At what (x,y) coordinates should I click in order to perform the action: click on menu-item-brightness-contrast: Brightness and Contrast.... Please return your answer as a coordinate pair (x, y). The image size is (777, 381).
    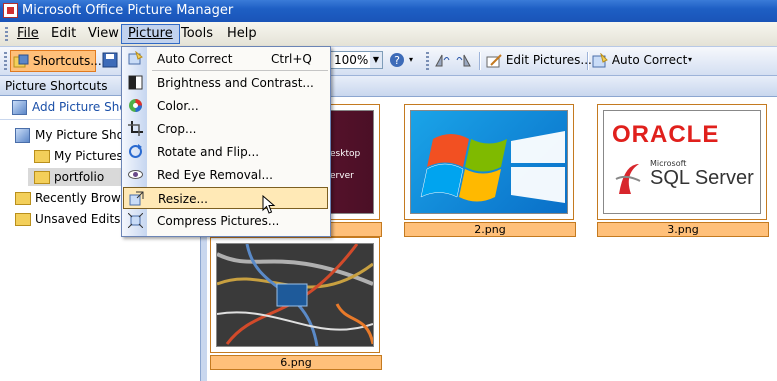
    Looking at the image, I should click on (225, 83).